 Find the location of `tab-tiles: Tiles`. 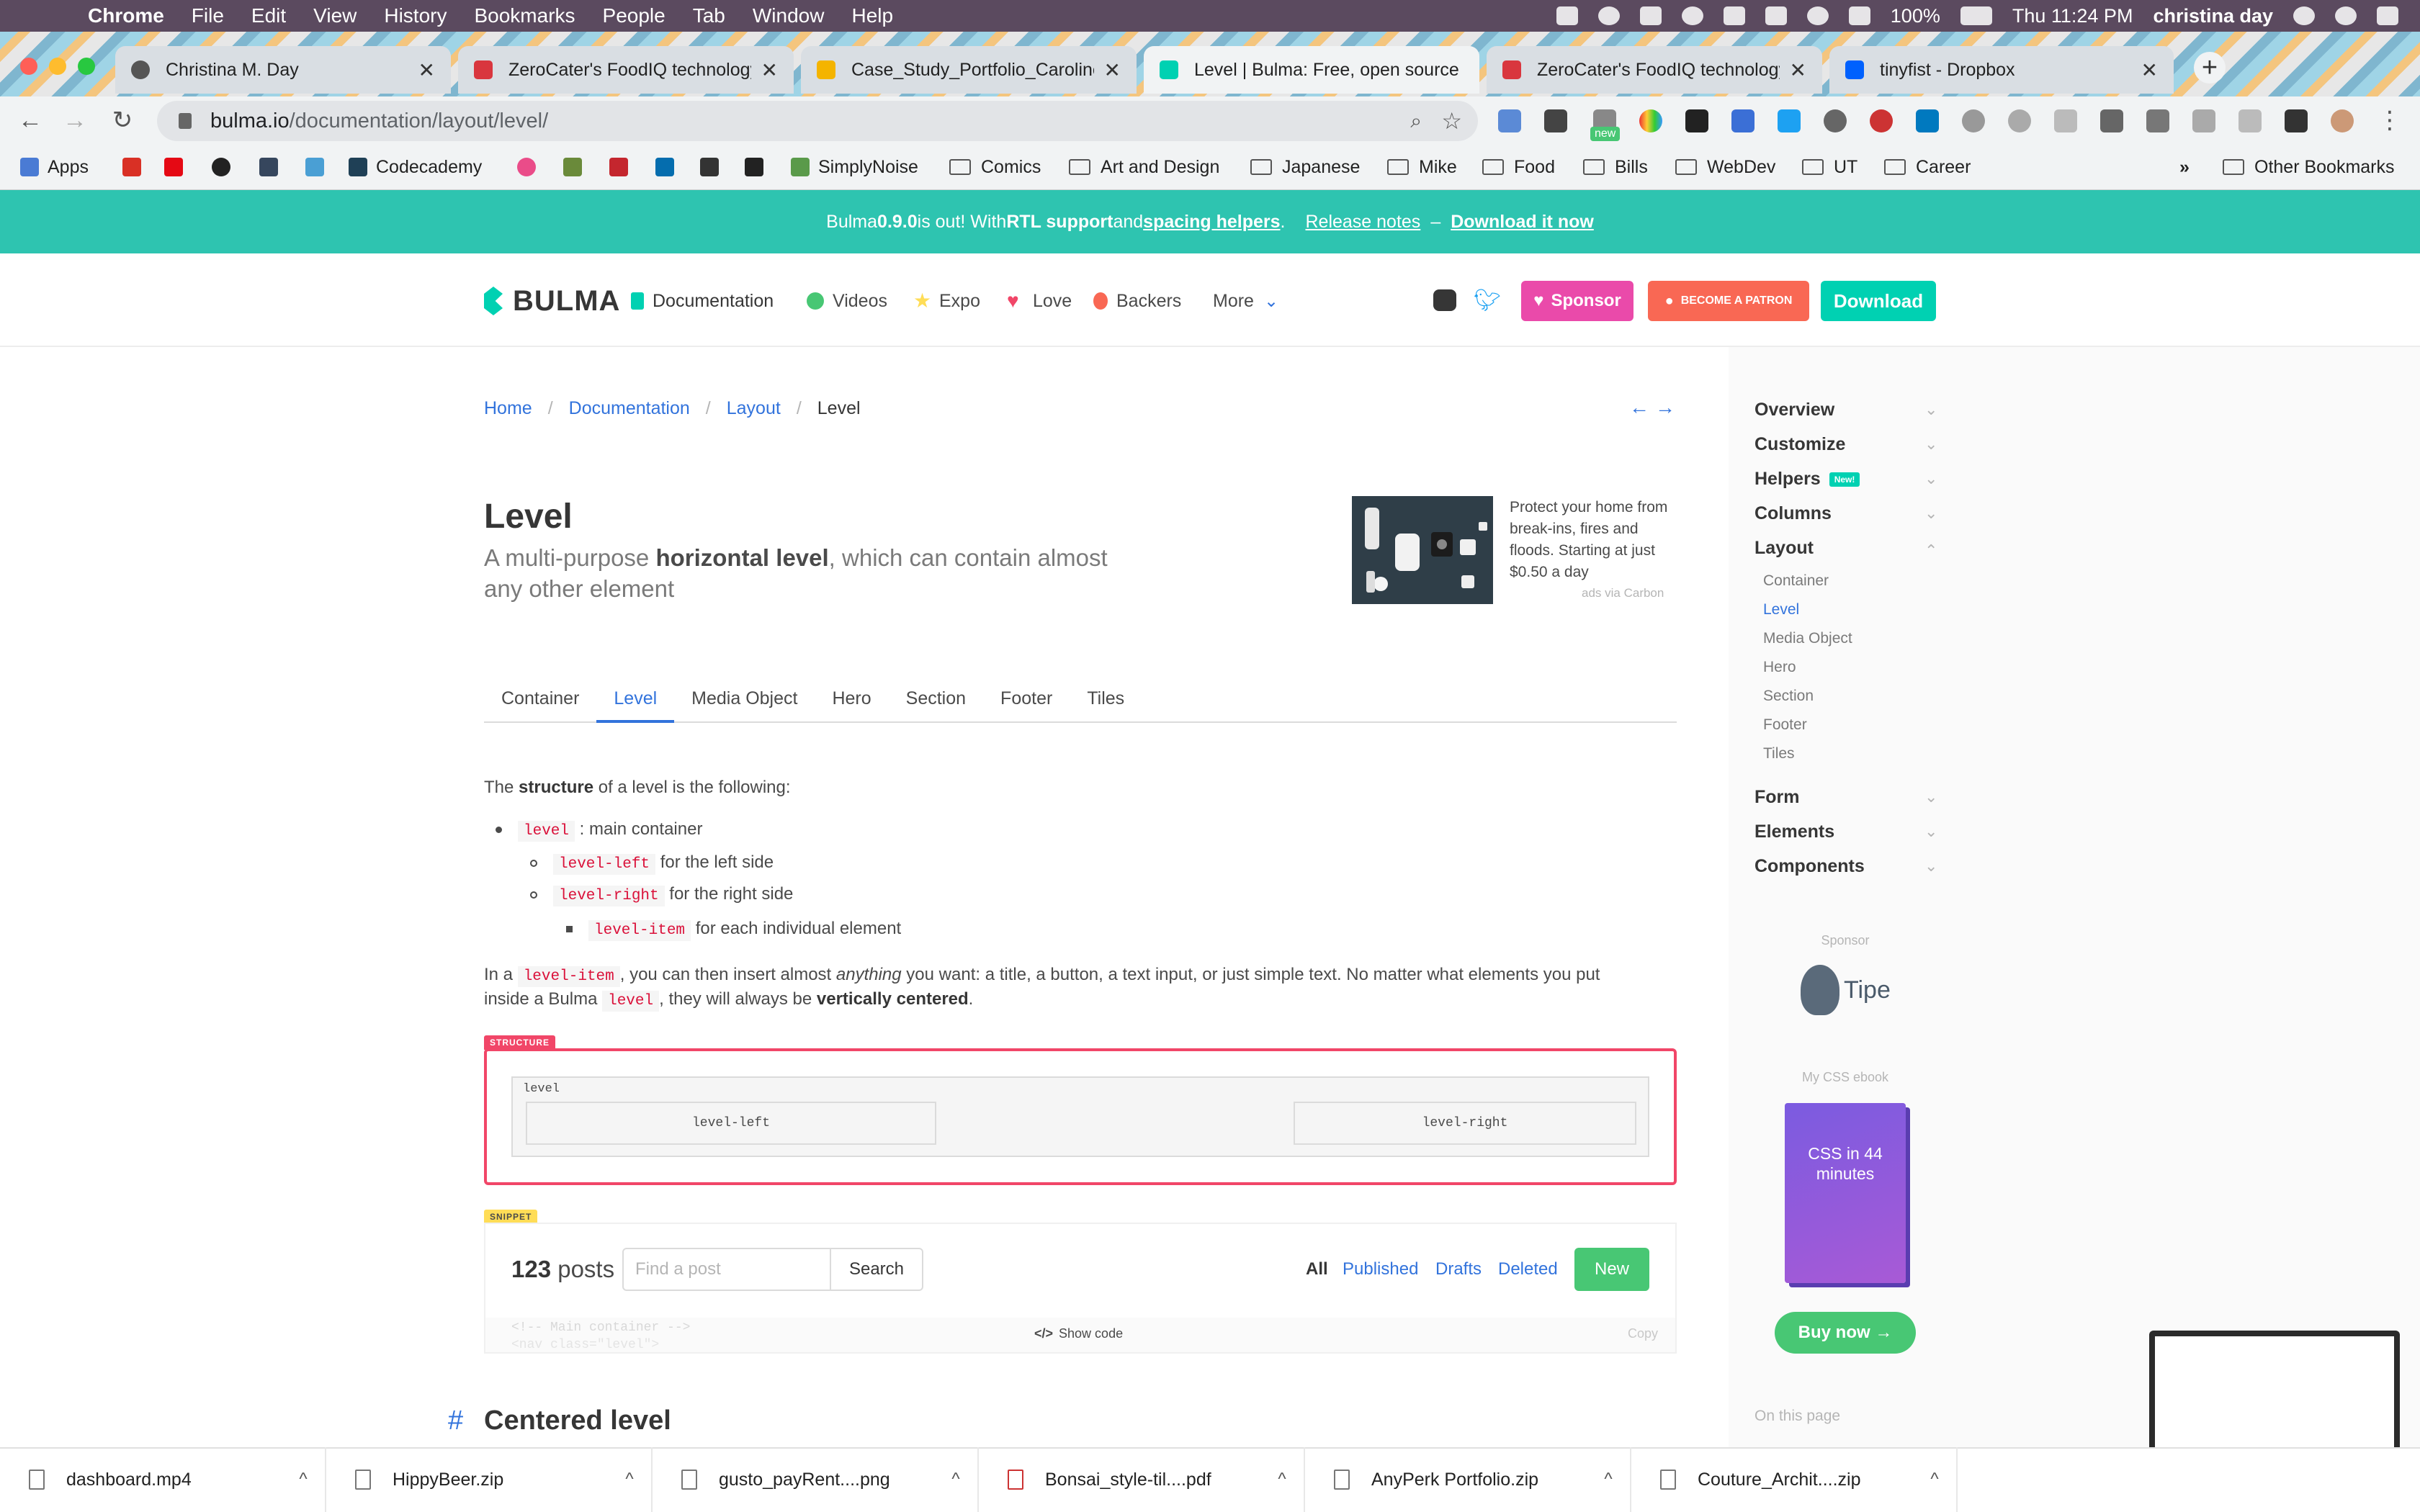

tab-tiles: Tiles is located at coordinates (1106, 700).